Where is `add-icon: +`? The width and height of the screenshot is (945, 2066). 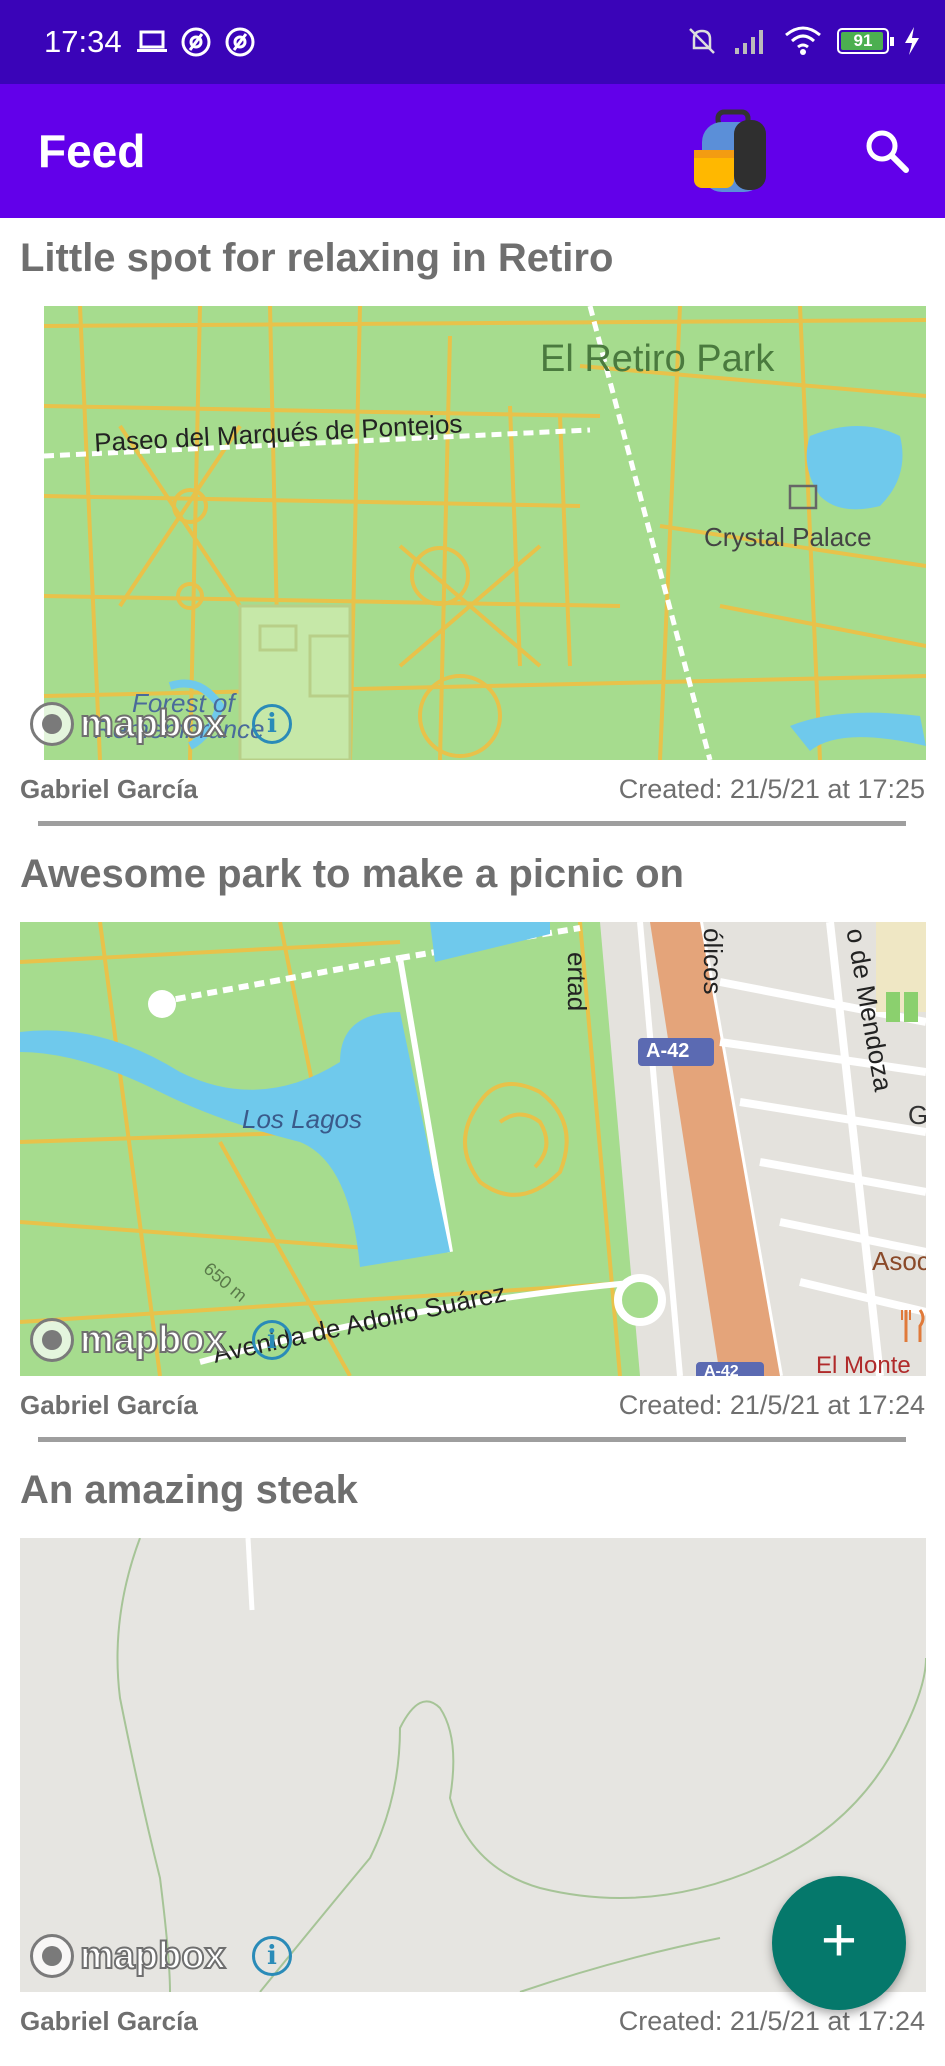 add-icon: + is located at coordinates (839, 1940).